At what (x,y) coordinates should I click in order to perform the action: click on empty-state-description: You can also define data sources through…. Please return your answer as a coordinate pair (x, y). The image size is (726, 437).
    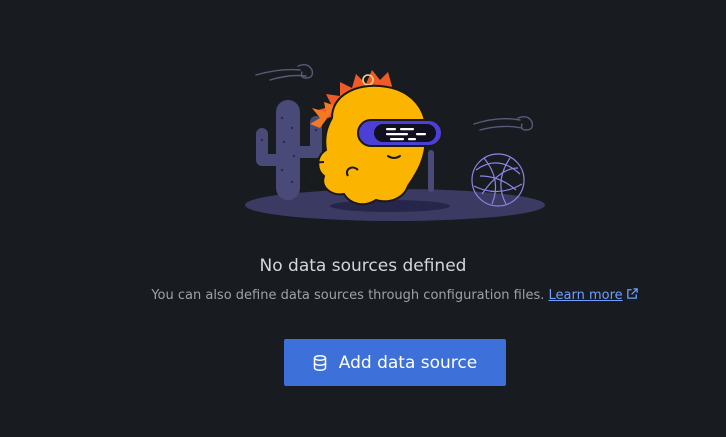
    Looking at the image, I should click on (363, 296).